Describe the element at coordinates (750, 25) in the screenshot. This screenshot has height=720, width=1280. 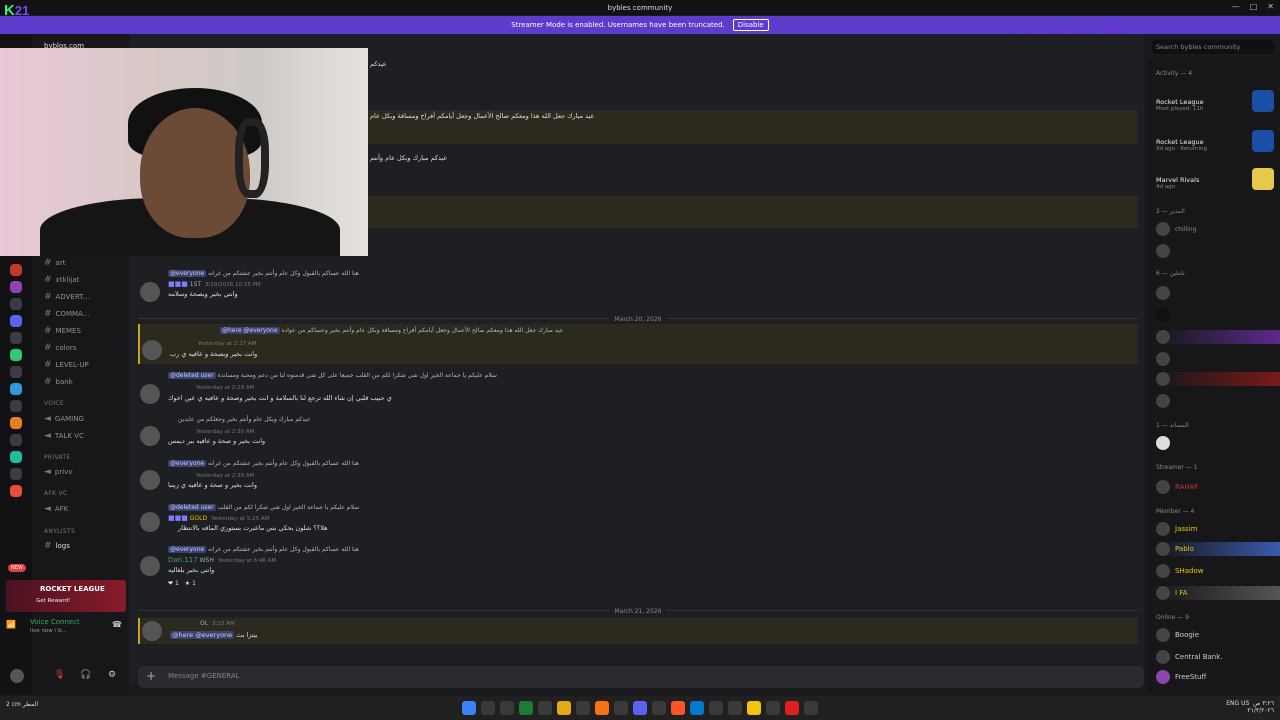
I see `disable-button: Disable` at that location.